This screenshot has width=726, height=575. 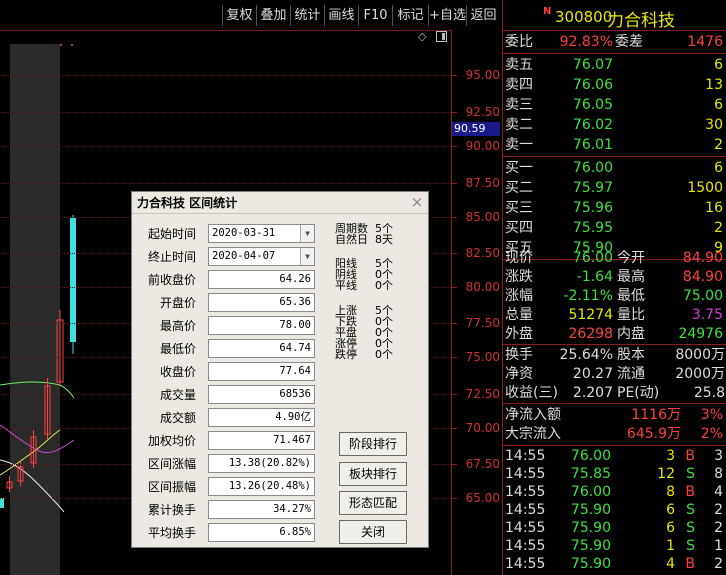 What do you see at coordinates (482, 357) in the screenshot?
I see `price-label: 75.00` at bounding box center [482, 357].